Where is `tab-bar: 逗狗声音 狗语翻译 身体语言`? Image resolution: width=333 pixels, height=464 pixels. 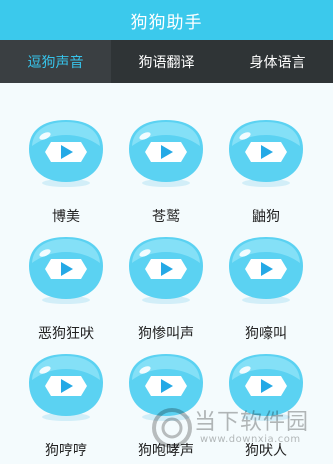
tab-bar: 逗狗声音 狗语翻译 身体语言 is located at coordinates (166, 61).